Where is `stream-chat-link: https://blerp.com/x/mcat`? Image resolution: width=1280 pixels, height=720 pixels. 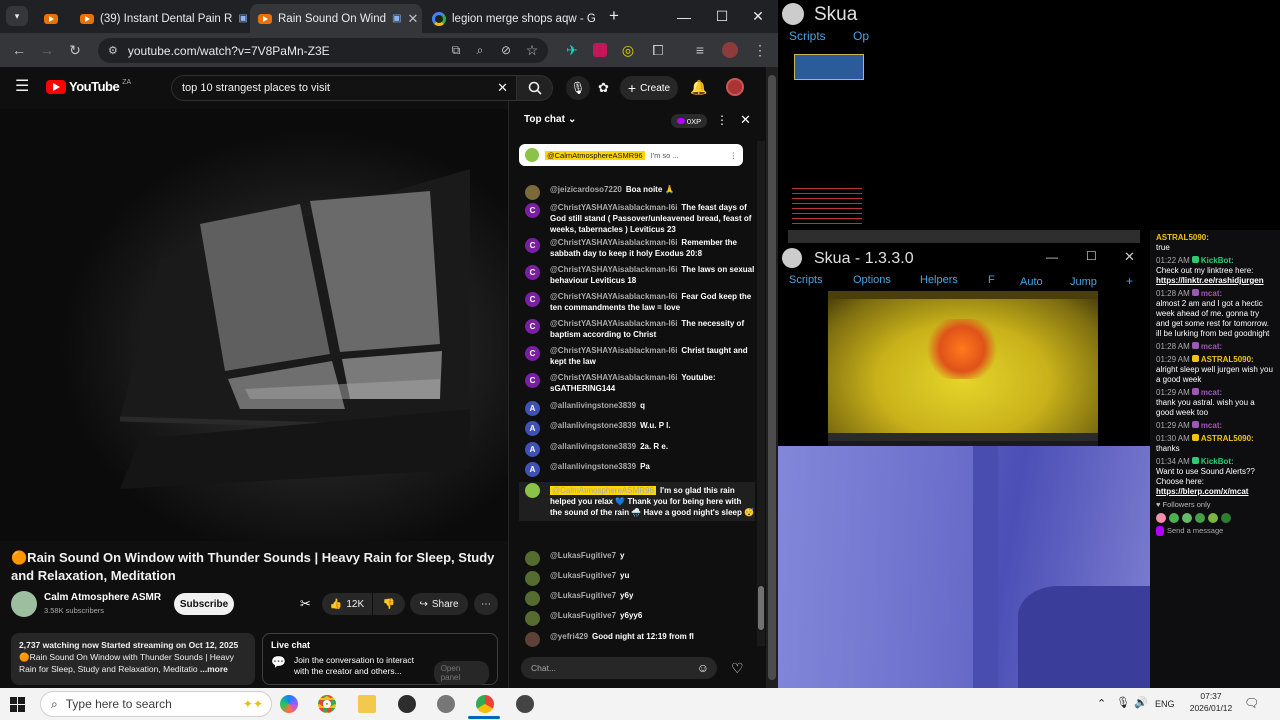 stream-chat-link: https://blerp.com/x/mcat is located at coordinates (1215, 492).